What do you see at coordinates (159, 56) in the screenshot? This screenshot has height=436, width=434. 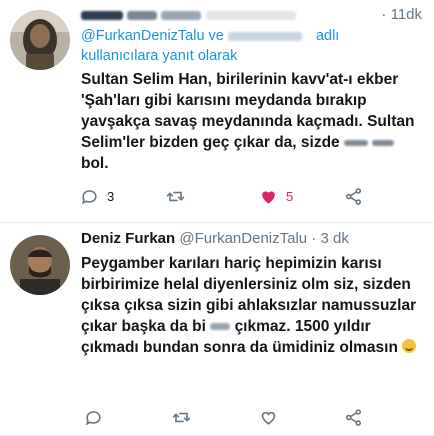 I see `reply-context-line2: kullanıcılara yanıt olarak` at bounding box center [159, 56].